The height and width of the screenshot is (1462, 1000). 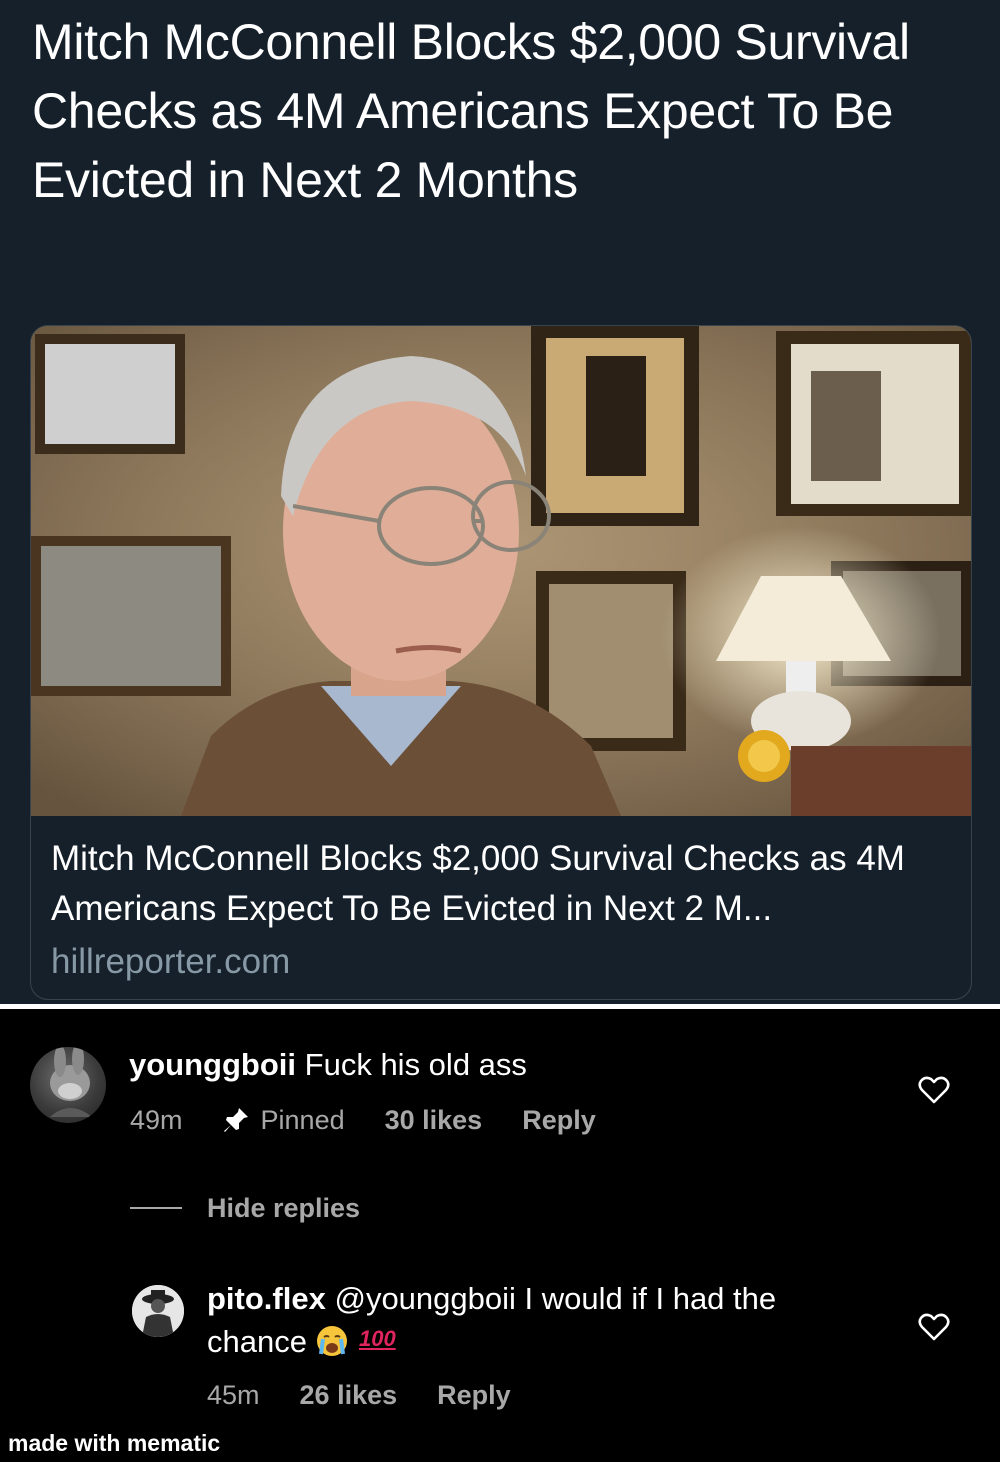 What do you see at coordinates (257, 1341) in the screenshot?
I see `reply-text-line2: chance` at bounding box center [257, 1341].